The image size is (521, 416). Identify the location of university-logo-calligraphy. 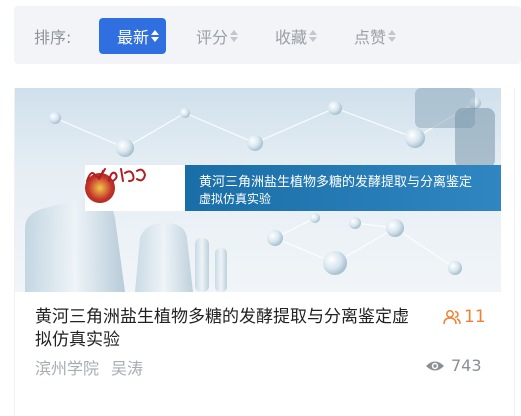
(116, 175).